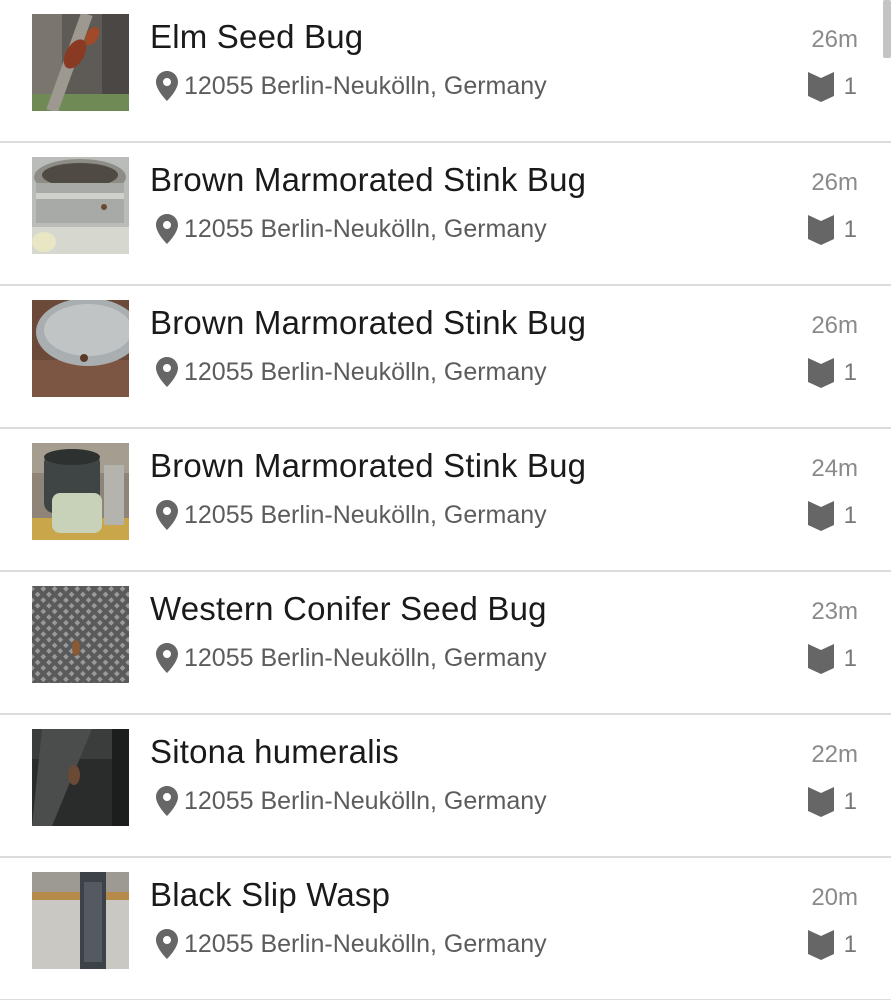 This screenshot has width=891, height=1000. Describe the element at coordinates (257, 36) in the screenshot. I see `observation-title: Elm Seed Bug` at that location.